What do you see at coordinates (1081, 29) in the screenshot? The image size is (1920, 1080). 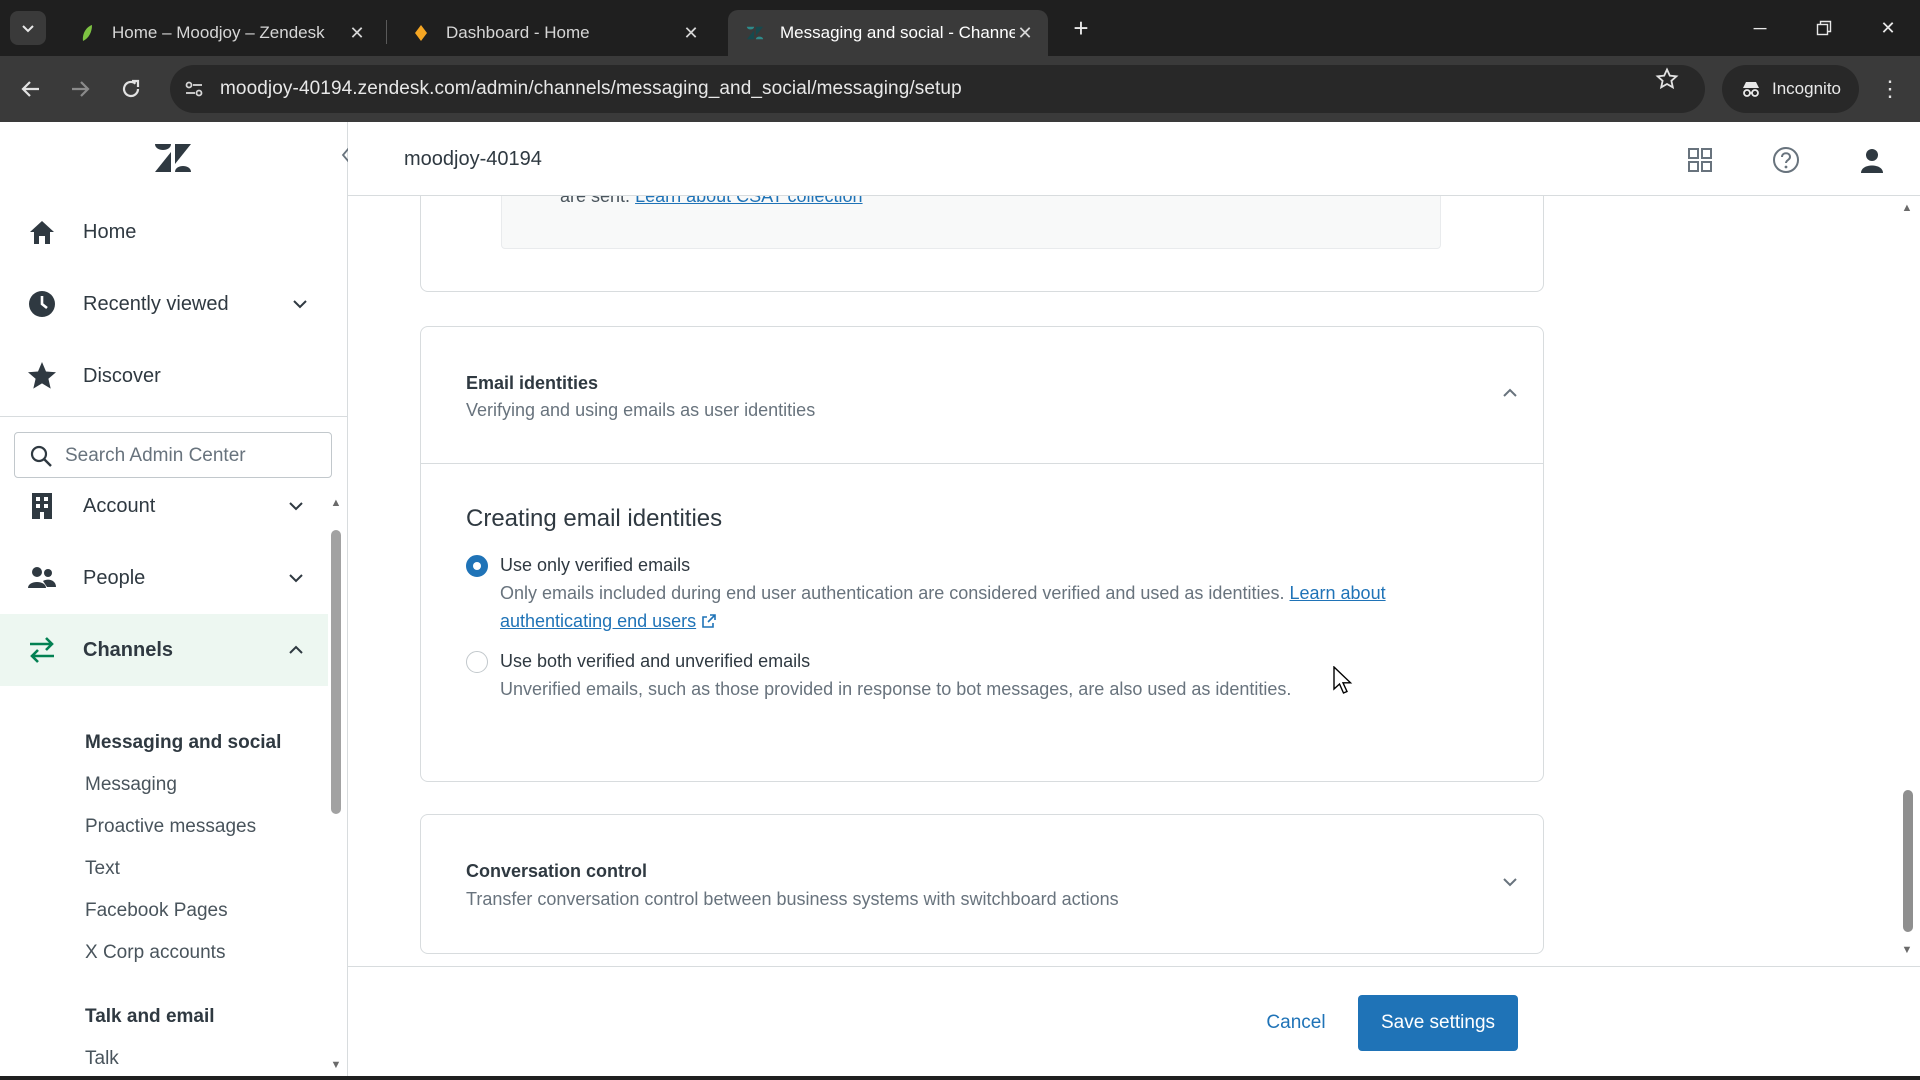 I see `new-tab-button: +` at bounding box center [1081, 29].